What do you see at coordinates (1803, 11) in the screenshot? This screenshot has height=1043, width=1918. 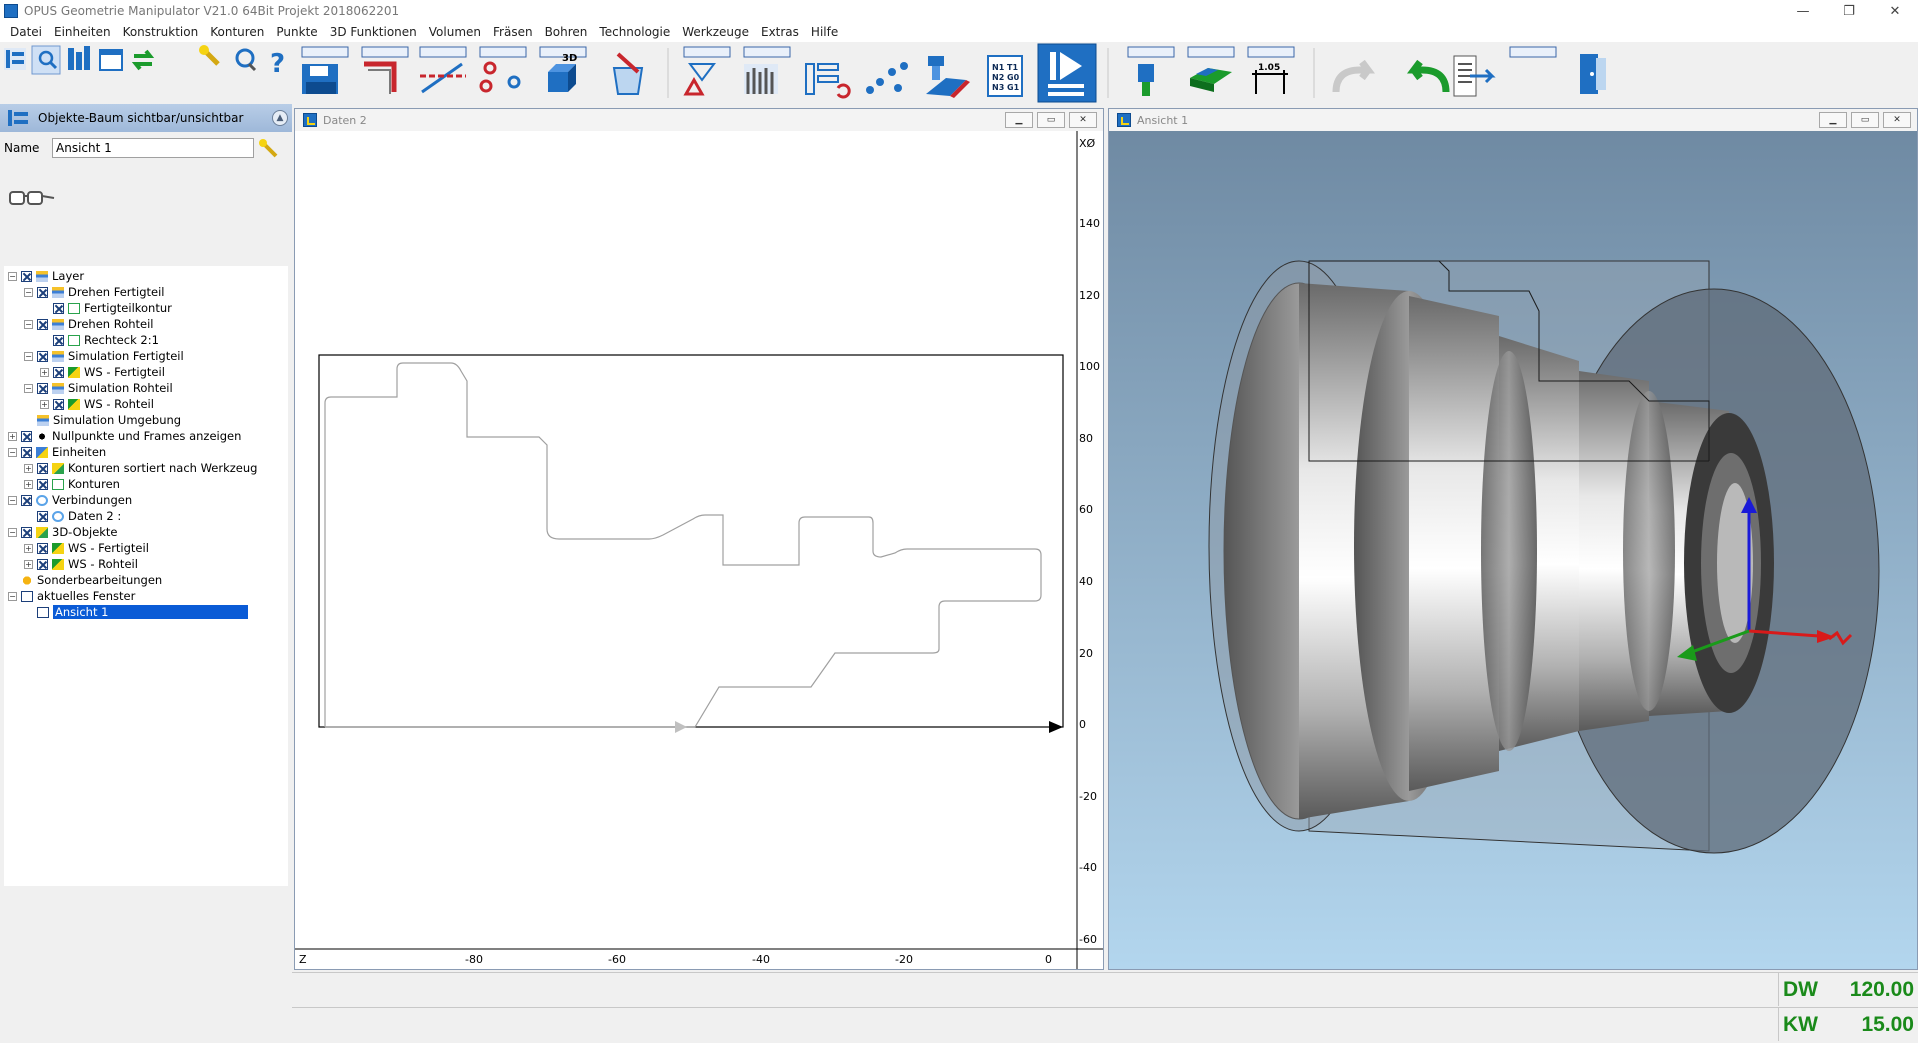 I see `minimize-button: —` at bounding box center [1803, 11].